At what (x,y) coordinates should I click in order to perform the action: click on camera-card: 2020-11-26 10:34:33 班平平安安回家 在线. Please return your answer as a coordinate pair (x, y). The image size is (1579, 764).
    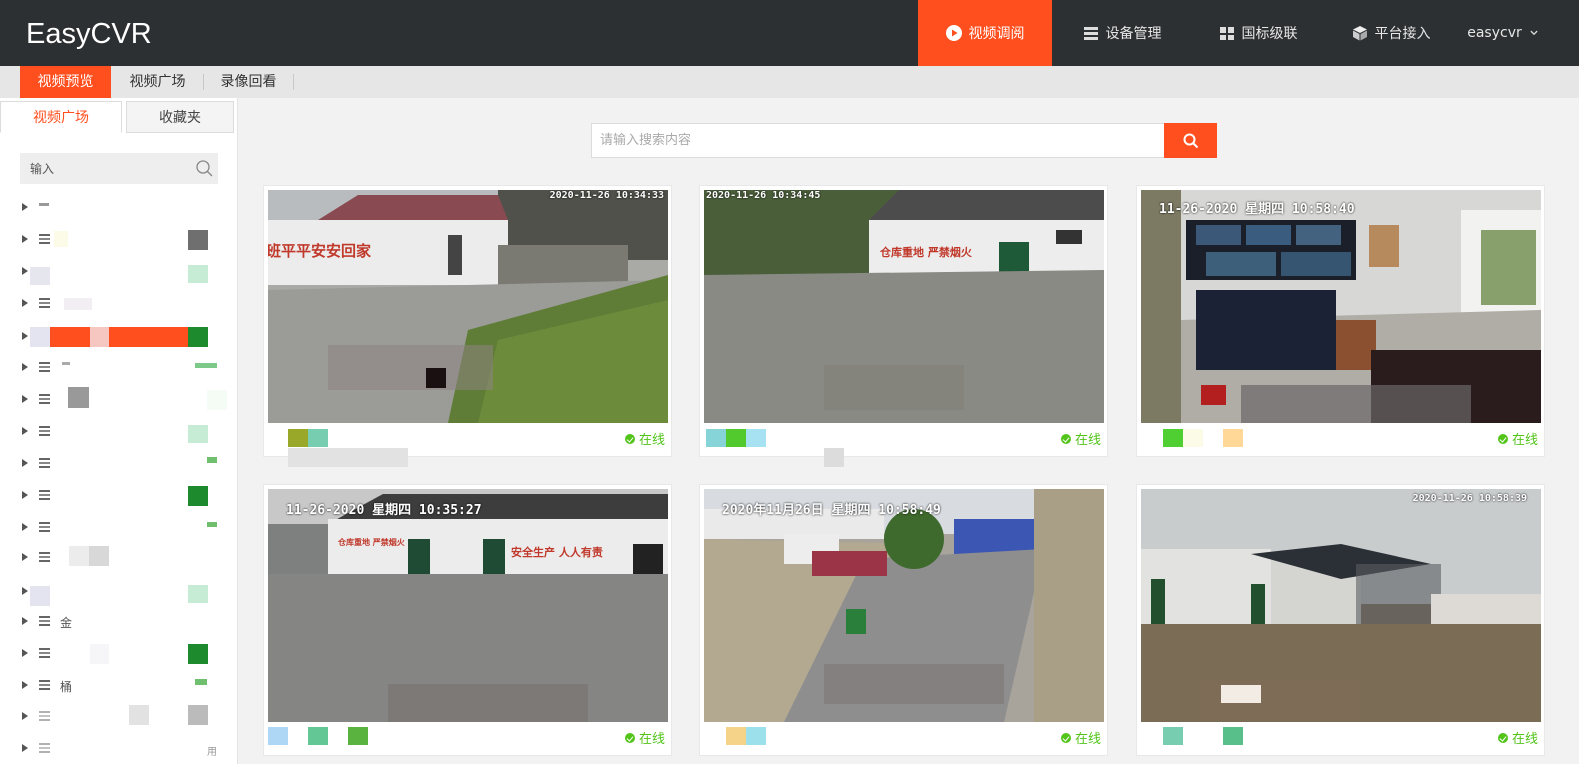
    Looking at the image, I should click on (467, 326).